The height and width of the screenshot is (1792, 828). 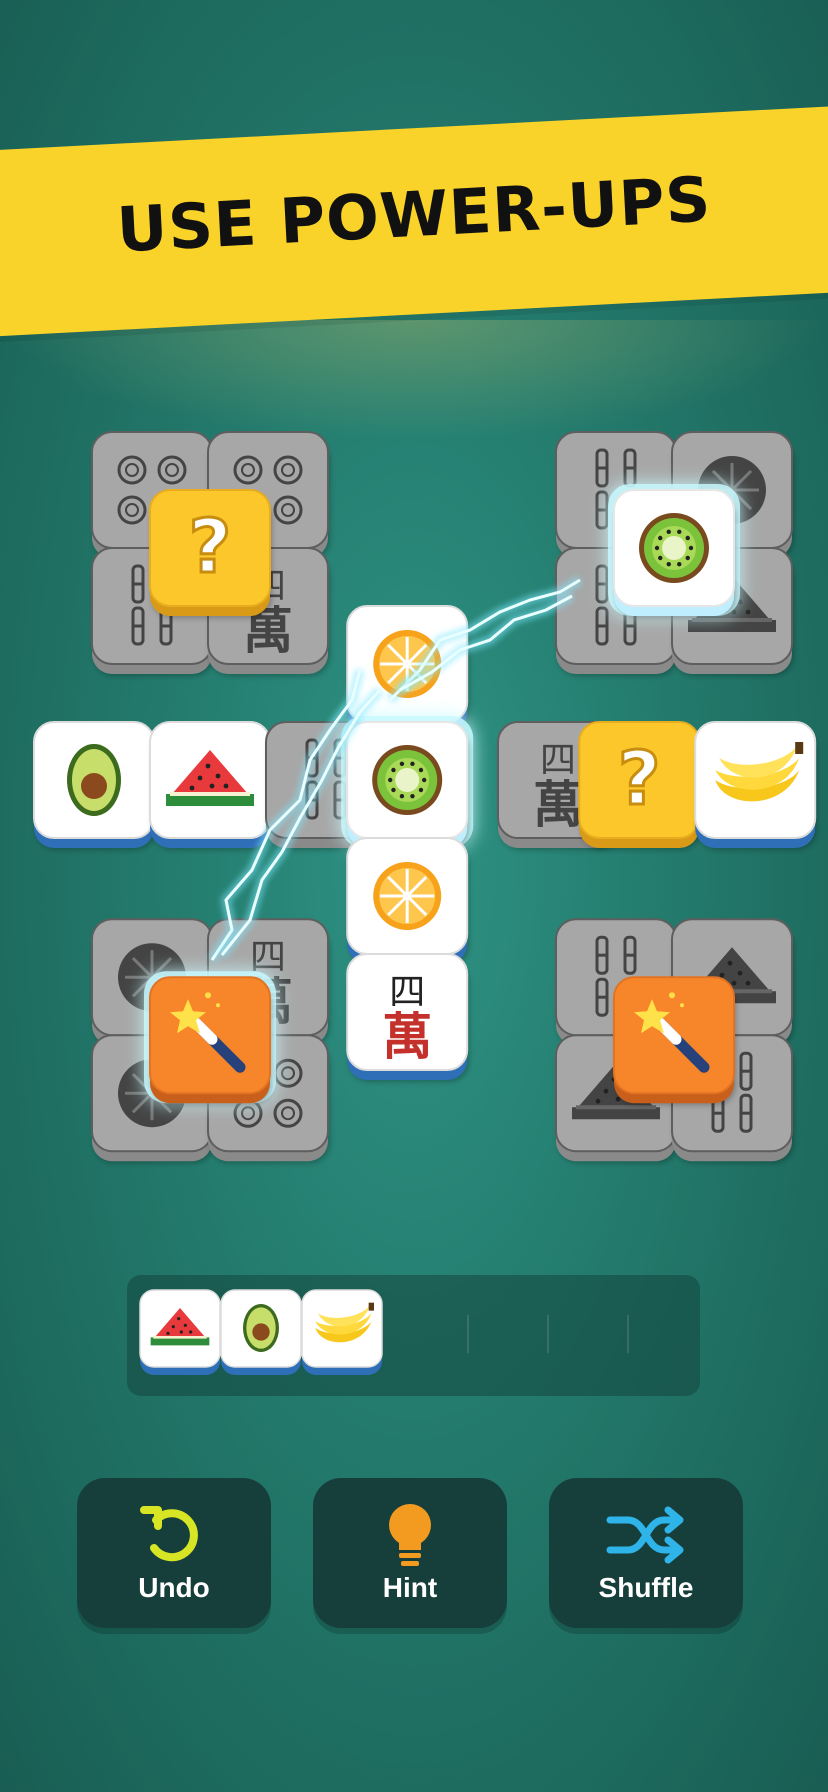 I want to click on lightbulb-icon, so click(x=410, y=1535).